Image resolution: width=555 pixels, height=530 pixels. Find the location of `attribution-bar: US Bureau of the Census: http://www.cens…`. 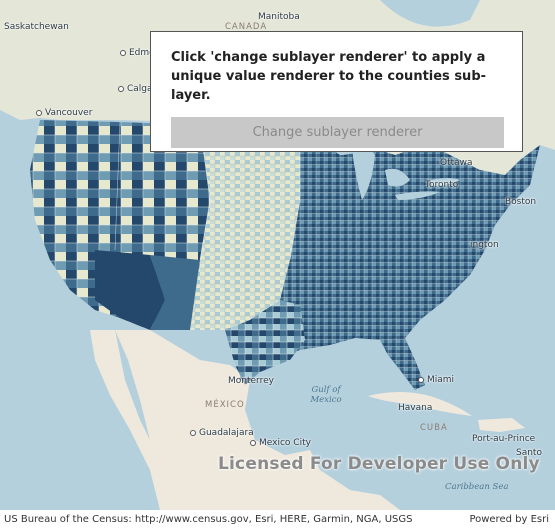

attribution-bar: US Bureau of the Census: http://www.cens… is located at coordinates (277, 520).